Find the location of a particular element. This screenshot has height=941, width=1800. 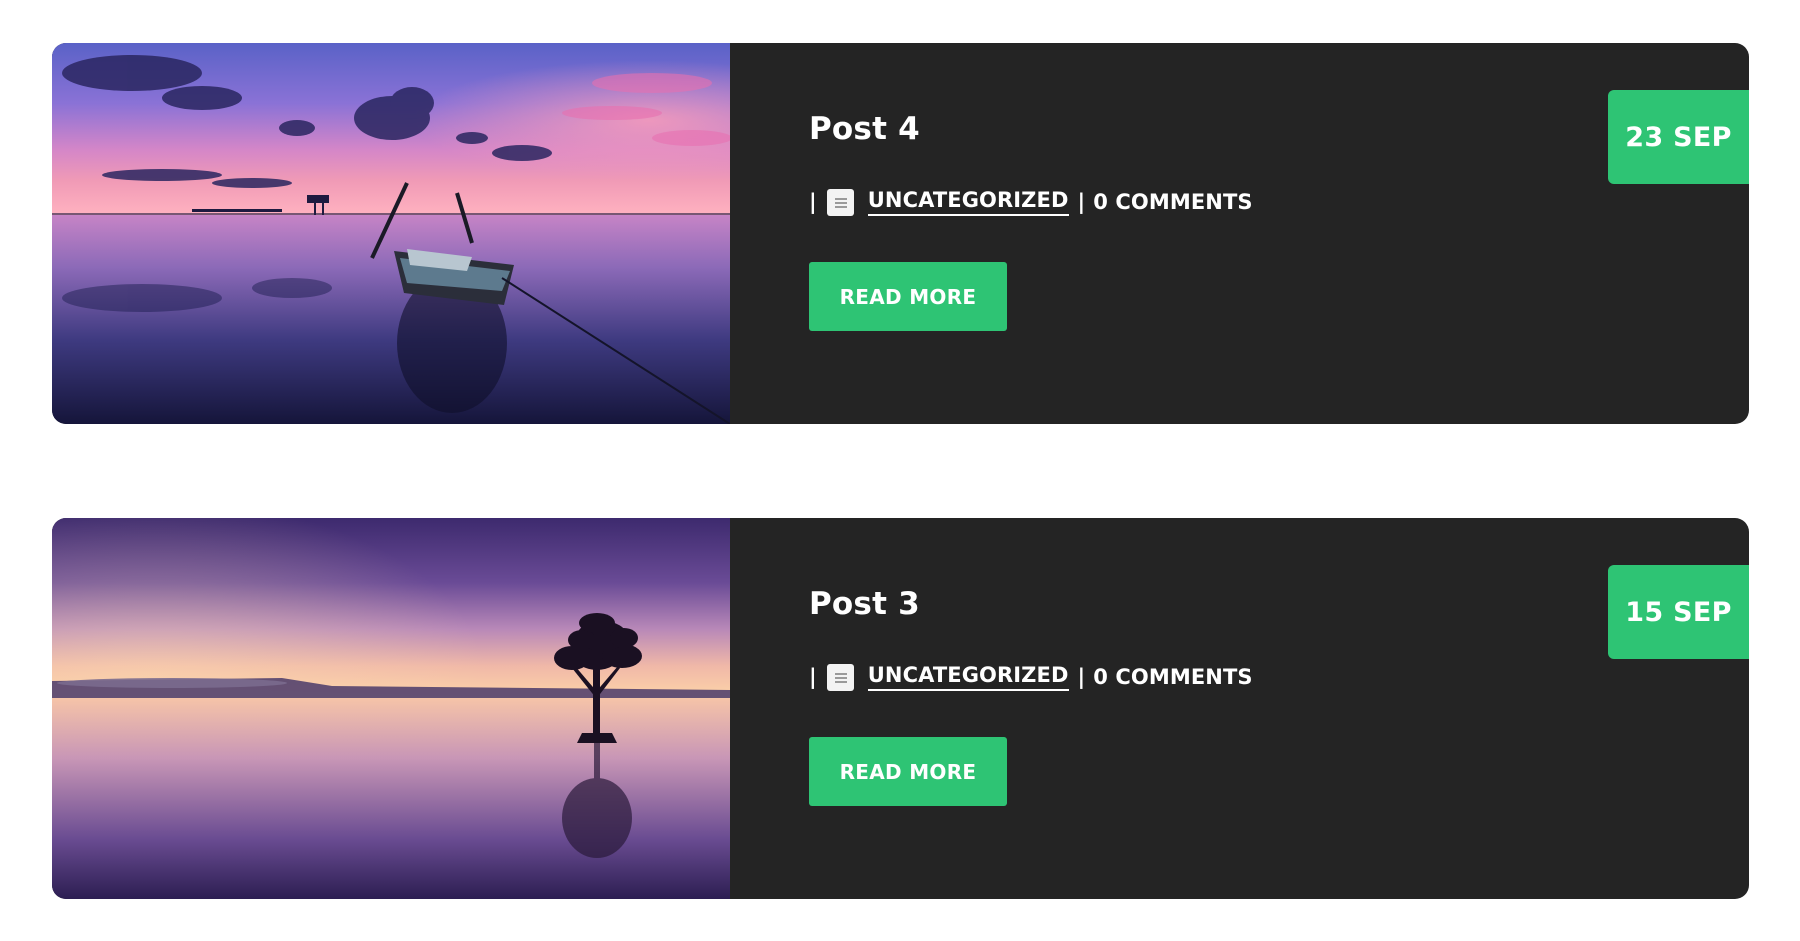

date-badge: 15 SEP is located at coordinates (1678, 612).